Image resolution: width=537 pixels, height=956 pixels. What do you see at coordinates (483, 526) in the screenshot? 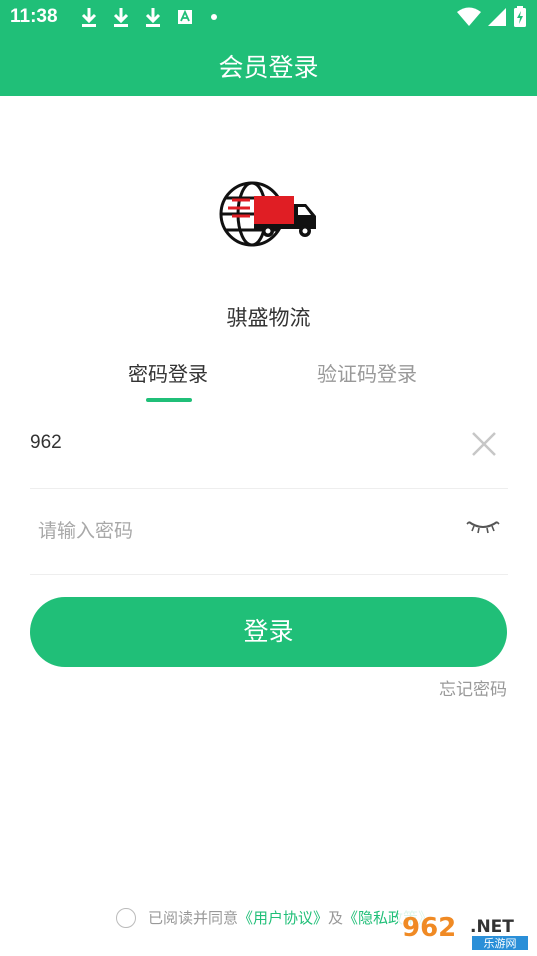
I see `eye-closed-icon` at bounding box center [483, 526].